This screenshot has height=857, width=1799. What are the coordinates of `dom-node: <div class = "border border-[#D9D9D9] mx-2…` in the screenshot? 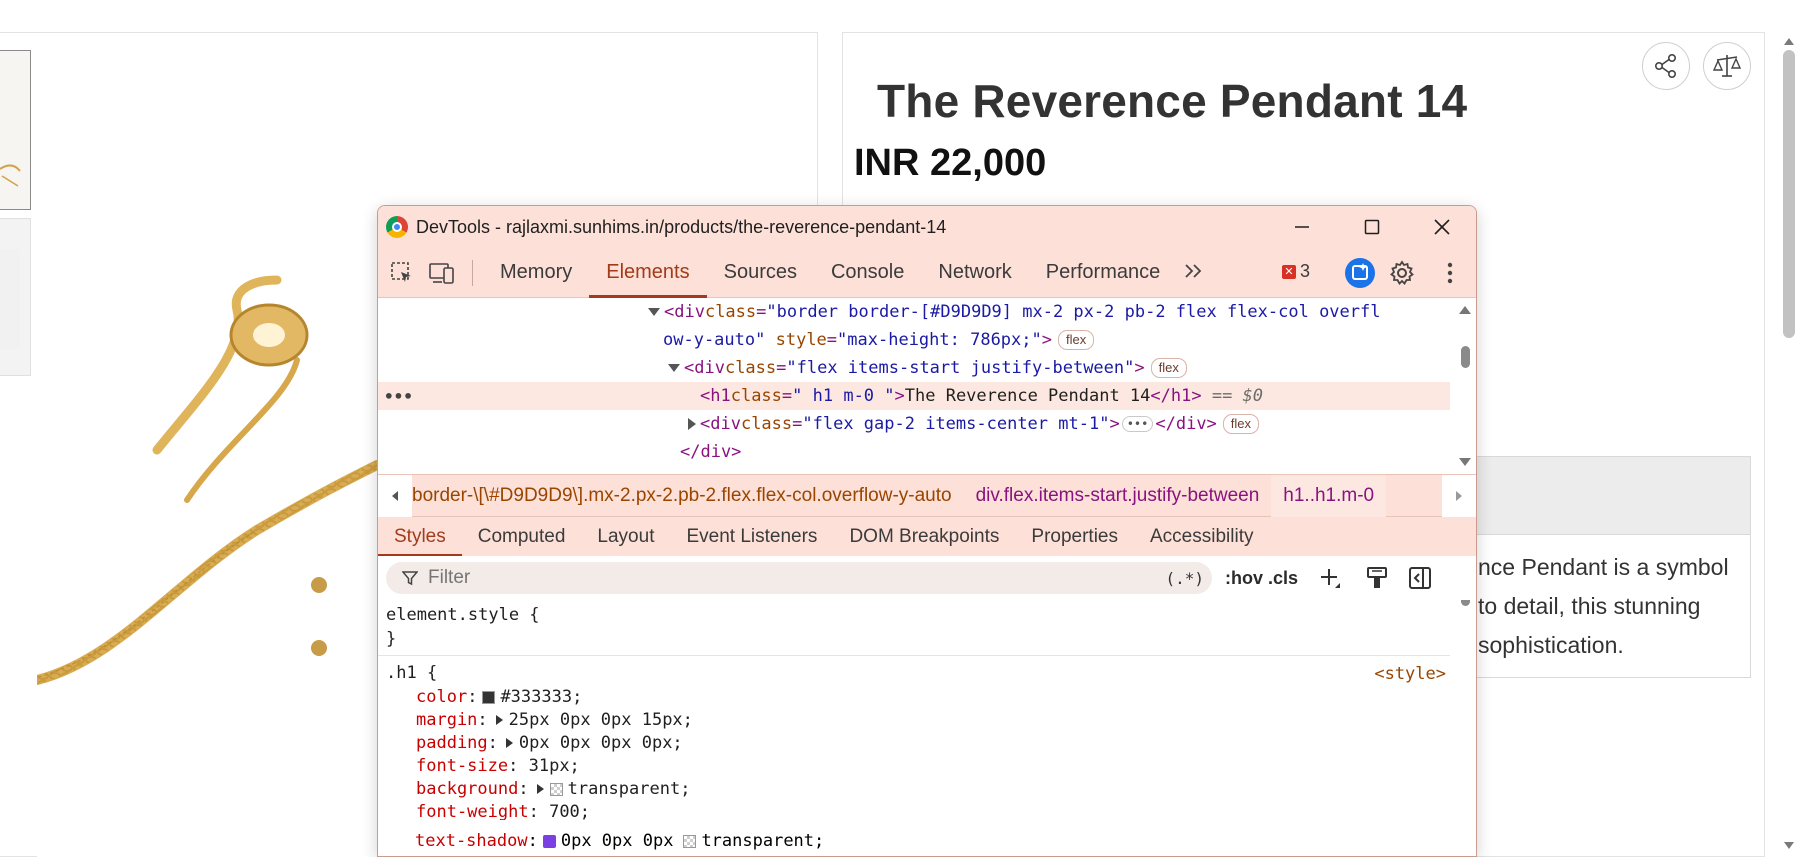 It's located at (914, 312).